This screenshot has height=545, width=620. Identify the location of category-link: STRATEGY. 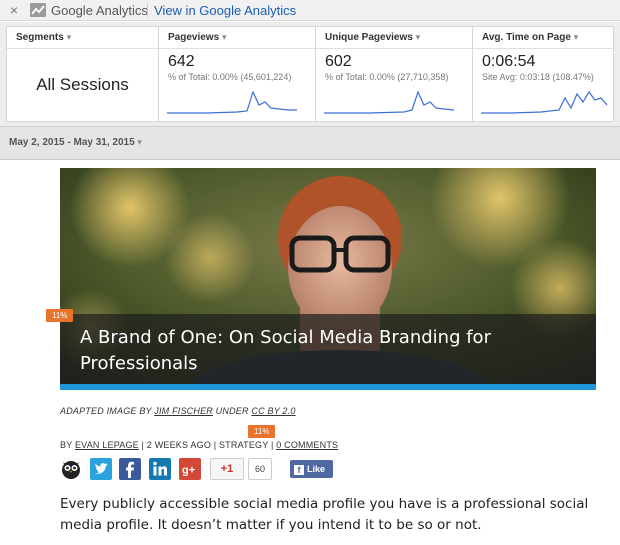
(243, 445).